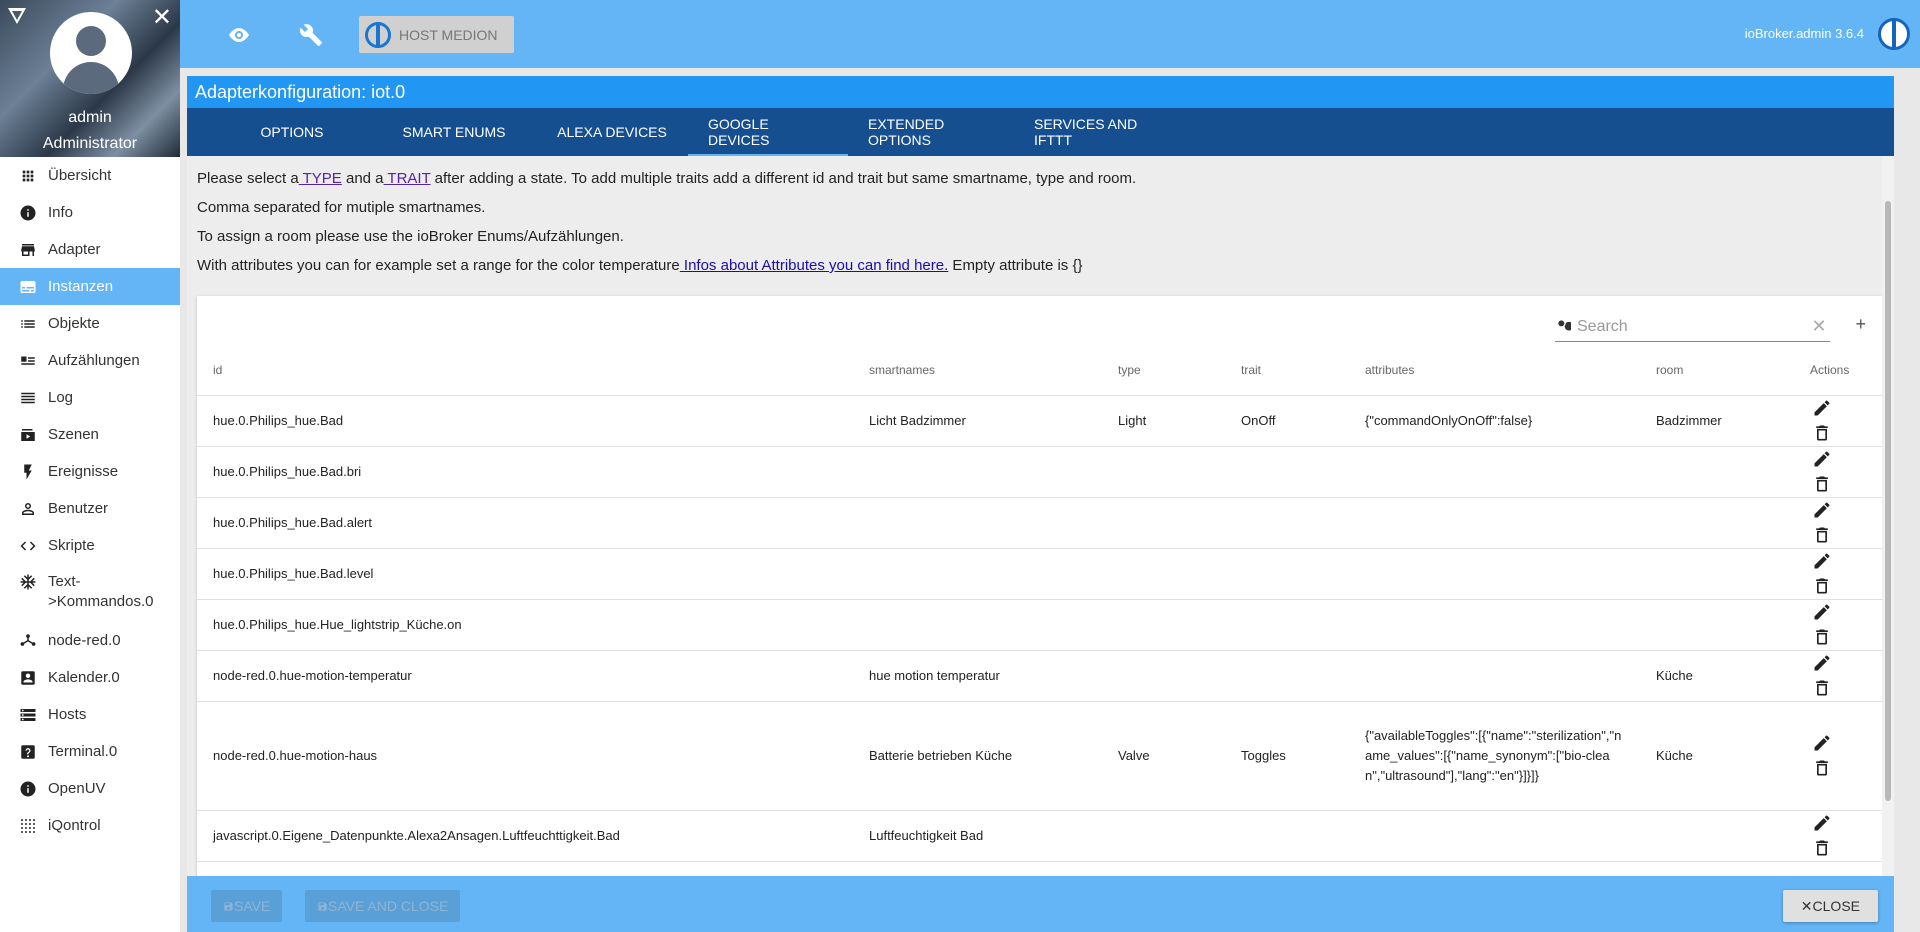 This screenshot has height=932, width=1920. What do you see at coordinates (90, 360) in the screenshot?
I see `sidebar-item-aufzählungen: Aufzählungen` at bounding box center [90, 360].